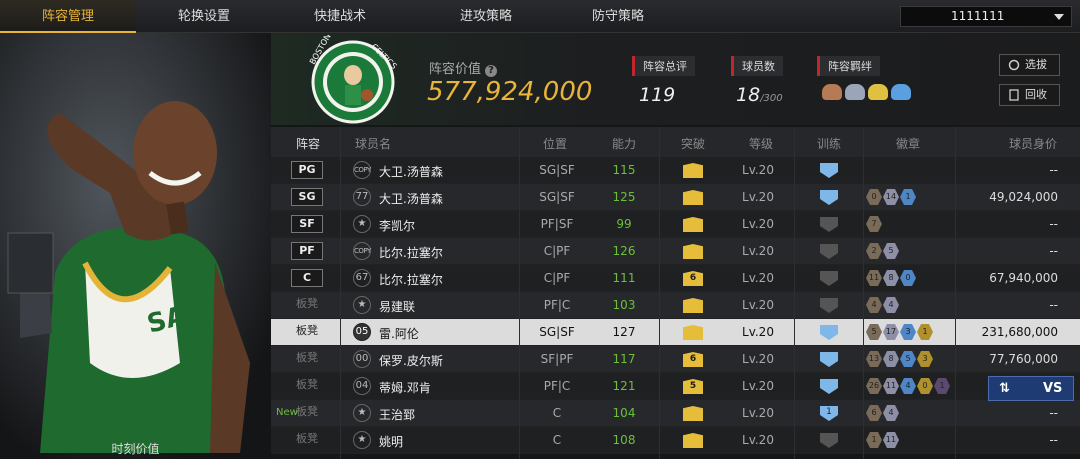 Image resolution: width=1080 pixels, height=459 pixels. What do you see at coordinates (397, 414) in the screenshot?
I see `player-name: 王治郅` at bounding box center [397, 414].